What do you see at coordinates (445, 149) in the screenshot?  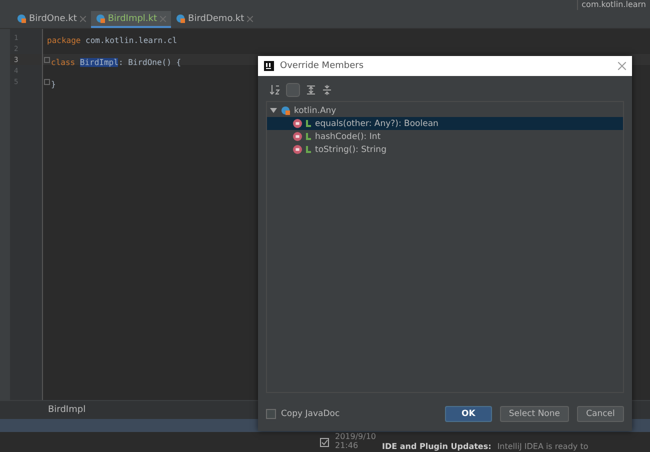 I see `member-row: toString(): String` at bounding box center [445, 149].